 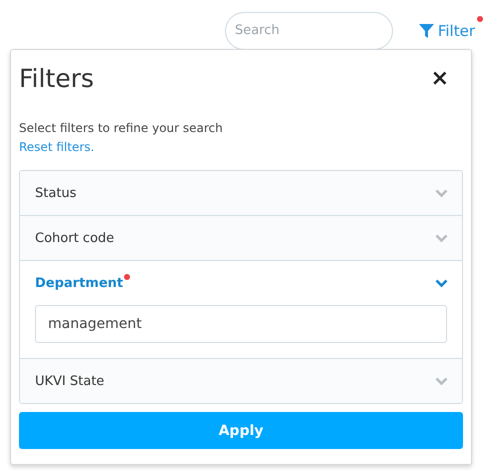 I want to click on section-header: Cohort code, so click(x=241, y=238).